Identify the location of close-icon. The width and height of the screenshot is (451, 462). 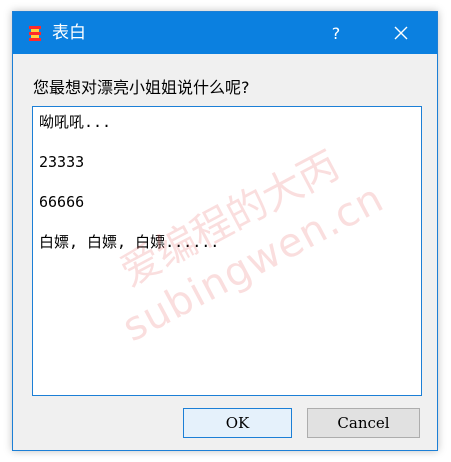
(401, 33).